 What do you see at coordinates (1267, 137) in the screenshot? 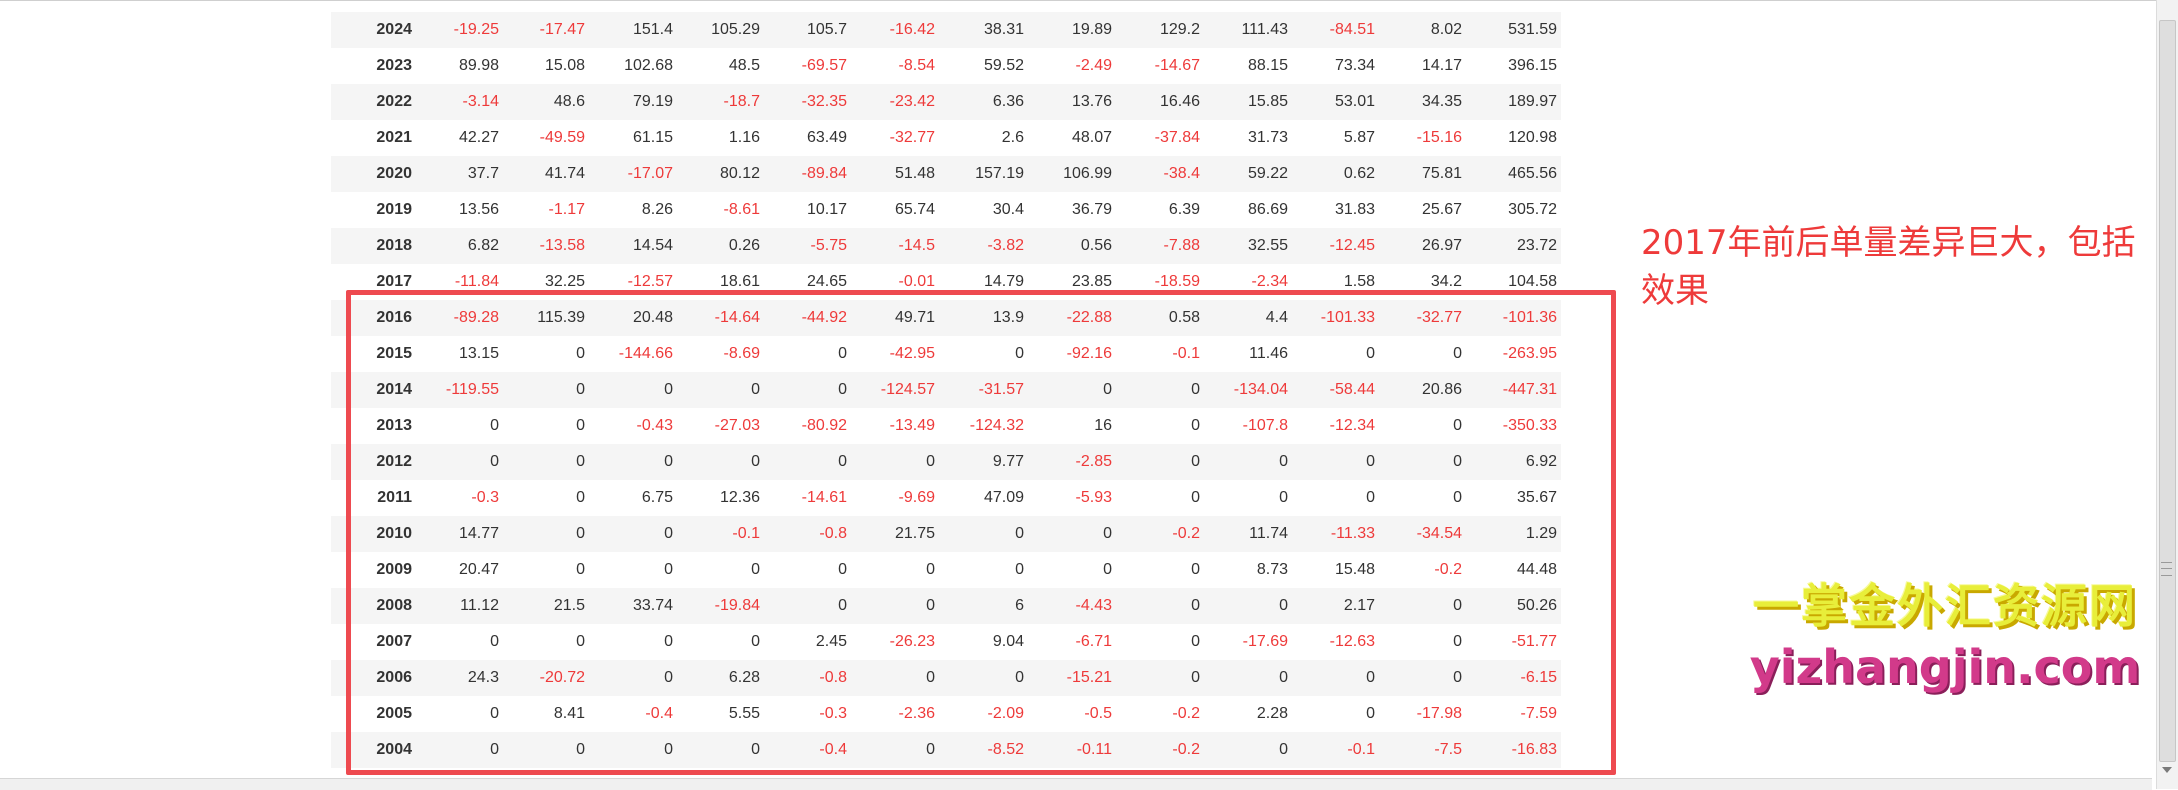
I see `value-cell: 31.73` at bounding box center [1267, 137].